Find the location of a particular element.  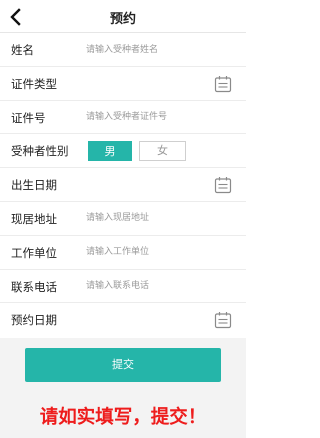

address-row: 现居地址 is located at coordinates (123, 219).